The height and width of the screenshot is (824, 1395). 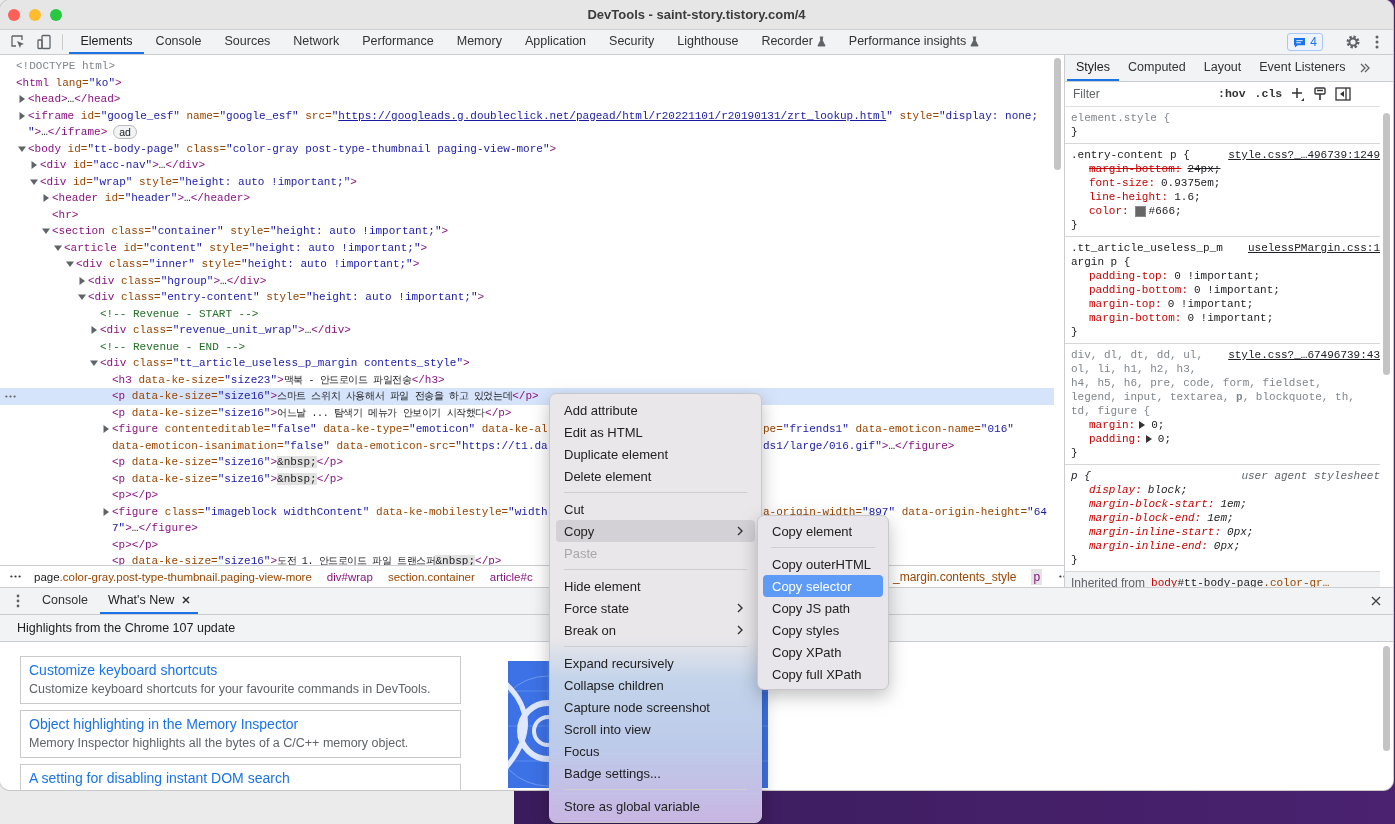 I want to click on panel-tab: Console, so click(x=178, y=42).